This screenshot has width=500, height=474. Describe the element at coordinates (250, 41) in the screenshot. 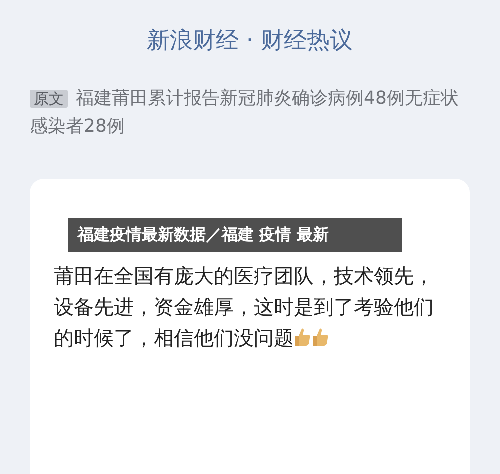

I see `page-title: 新浪财经 · 财经热议` at that location.